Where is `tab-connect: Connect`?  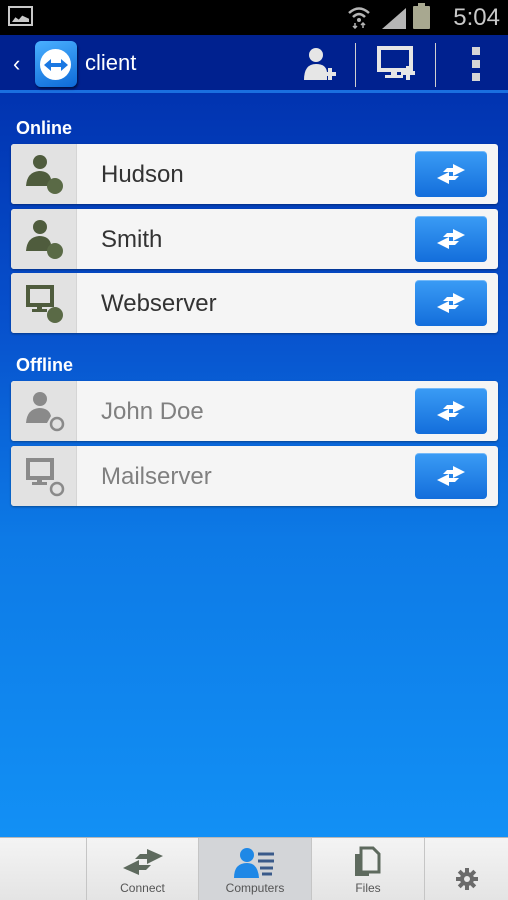 tab-connect: Connect is located at coordinates (143, 869).